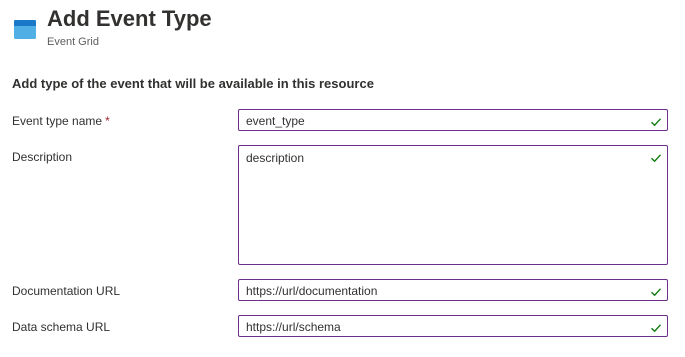  What do you see at coordinates (42, 157) in the screenshot?
I see `description-label: Description` at bounding box center [42, 157].